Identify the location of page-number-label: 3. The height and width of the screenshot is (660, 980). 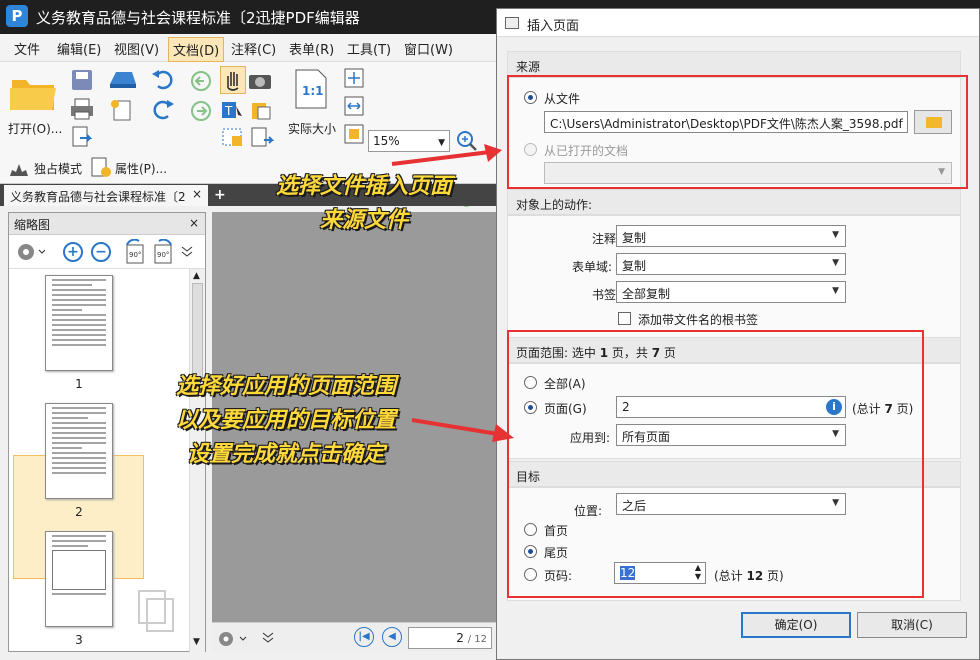
(79, 640).